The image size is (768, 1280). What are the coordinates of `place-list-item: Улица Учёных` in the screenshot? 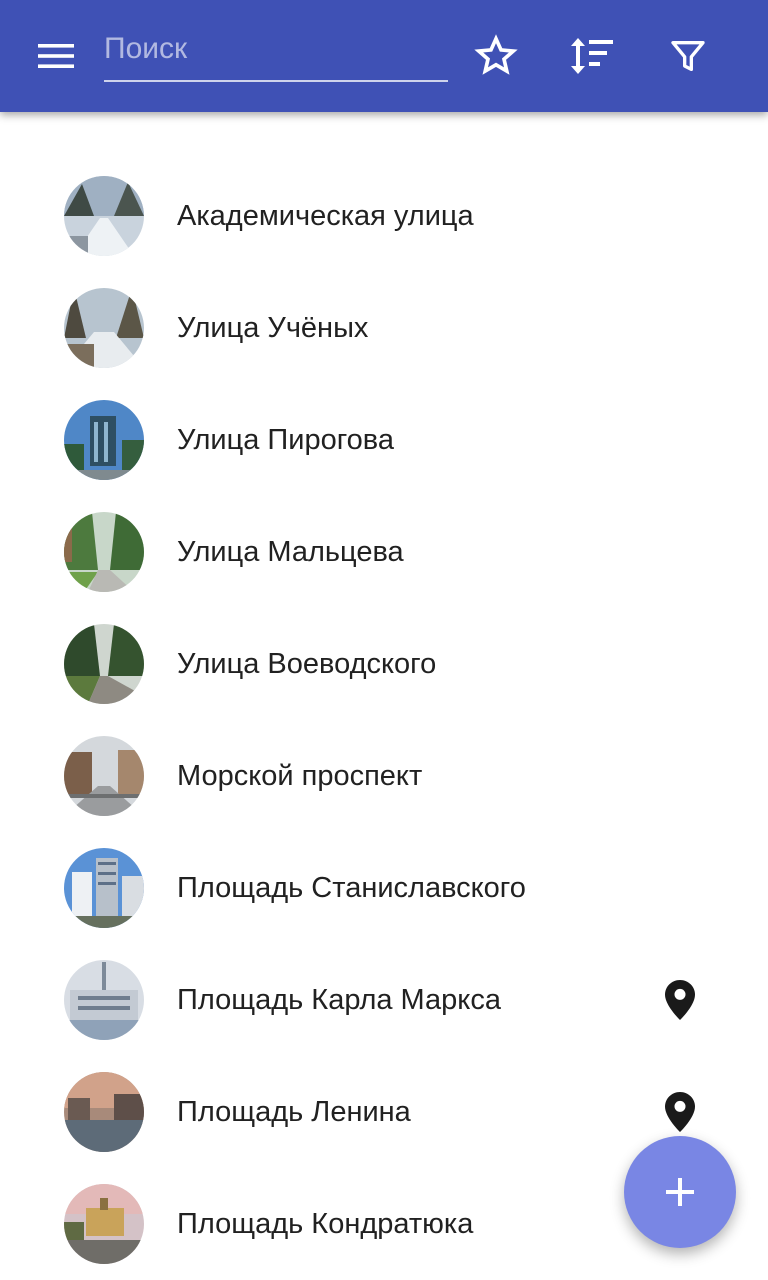 It's located at (384, 328).